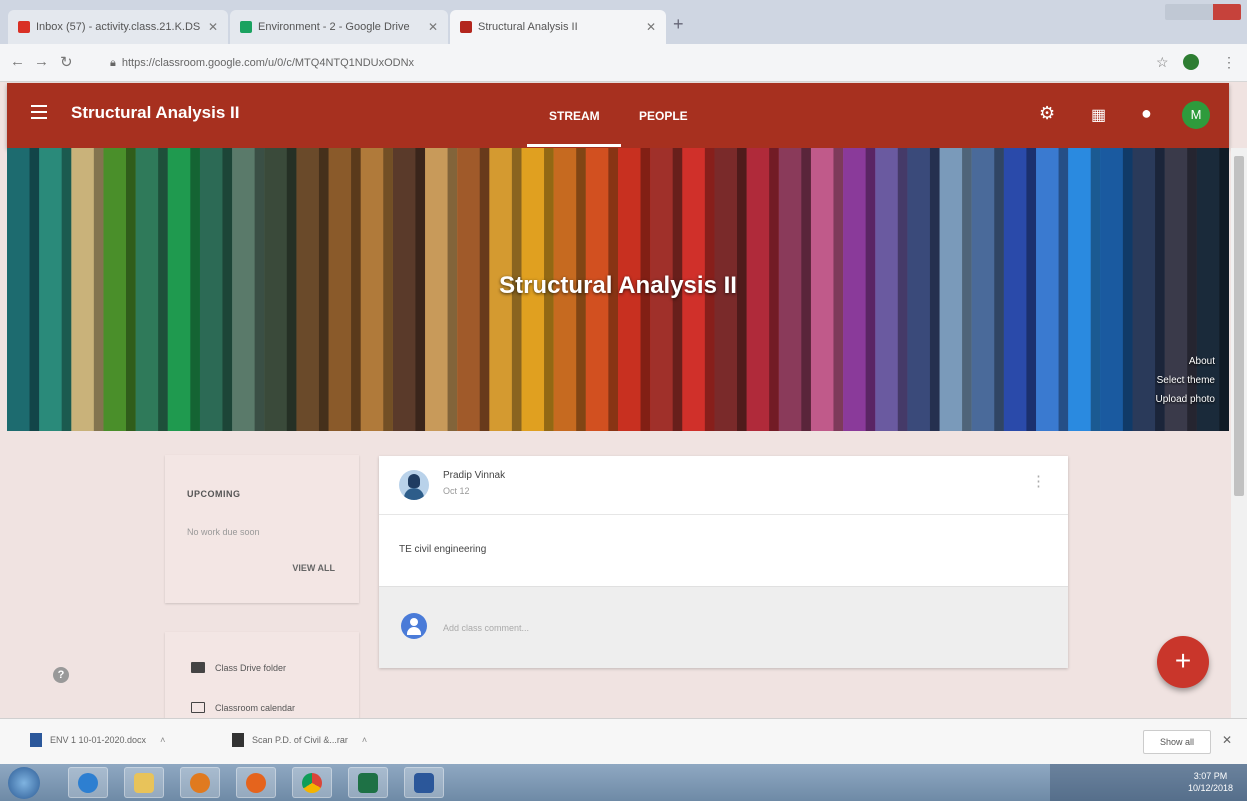 Image resolution: width=1247 pixels, height=801 pixels. Describe the element at coordinates (262, 677) in the screenshot. I see `class-resources-card: Class Drive folder Classroom calendar` at that location.